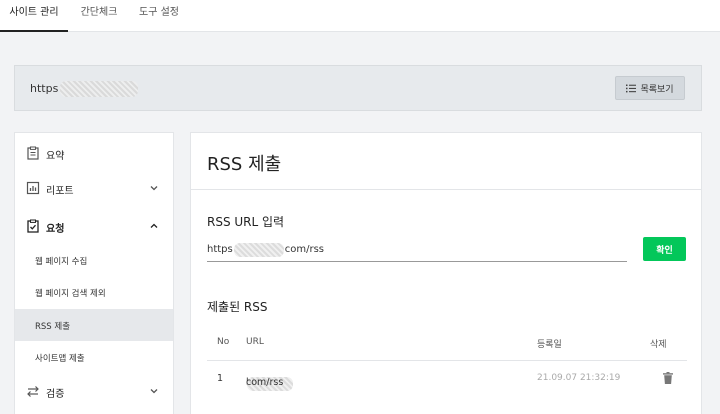  I want to click on sidebar-subitem-label: RSS 제출, so click(53, 327).